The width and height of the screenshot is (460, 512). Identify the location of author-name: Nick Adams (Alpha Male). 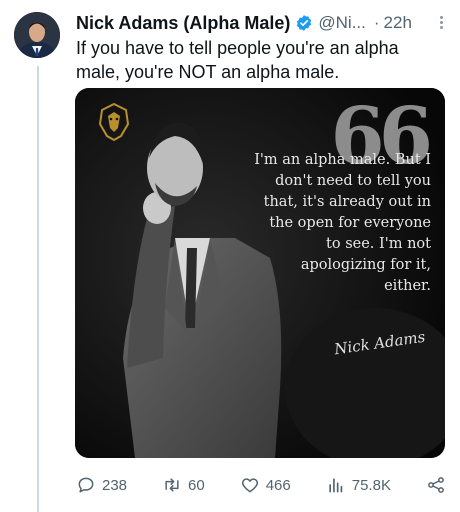
(183, 23).